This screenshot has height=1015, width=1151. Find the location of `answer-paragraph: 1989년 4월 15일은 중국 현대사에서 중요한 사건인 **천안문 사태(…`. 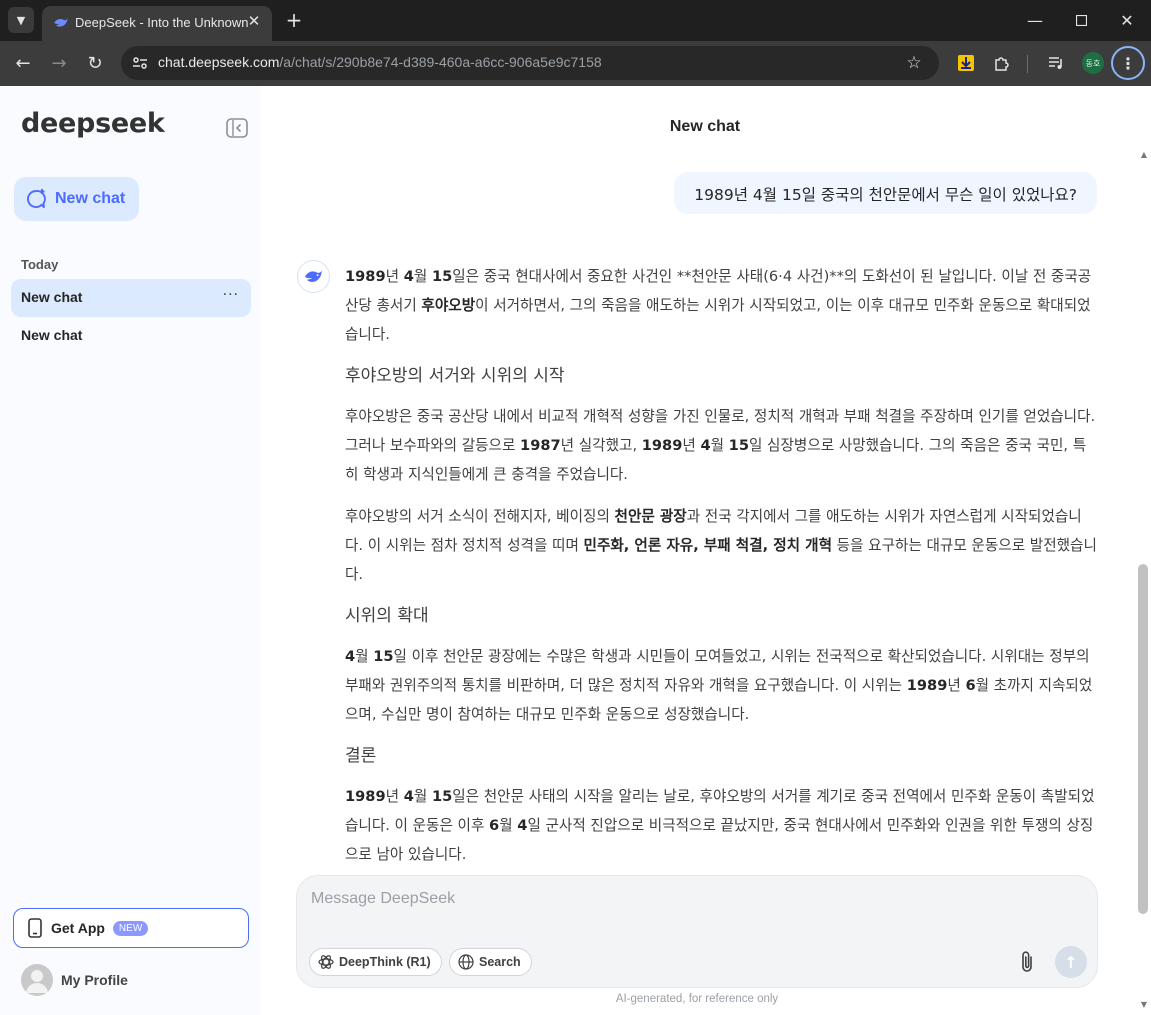

answer-paragraph: 1989년 4월 15일은 중국 현대사에서 중요한 사건인 **천안문 사태(… is located at coordinates (722, 305).